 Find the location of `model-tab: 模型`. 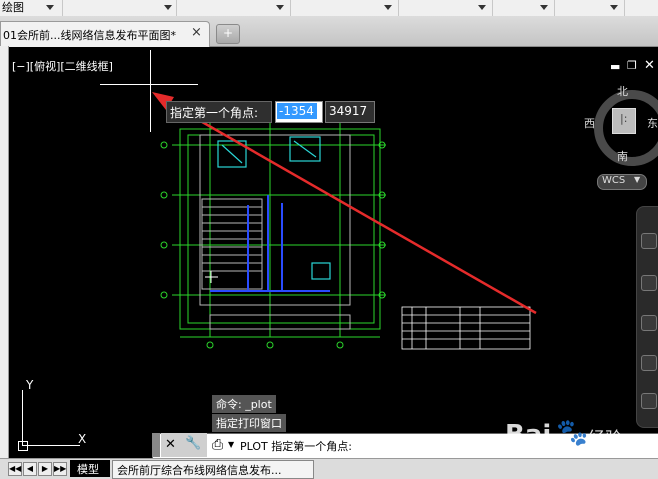

model-tab: 模型 is located at coordinates (90, 468).